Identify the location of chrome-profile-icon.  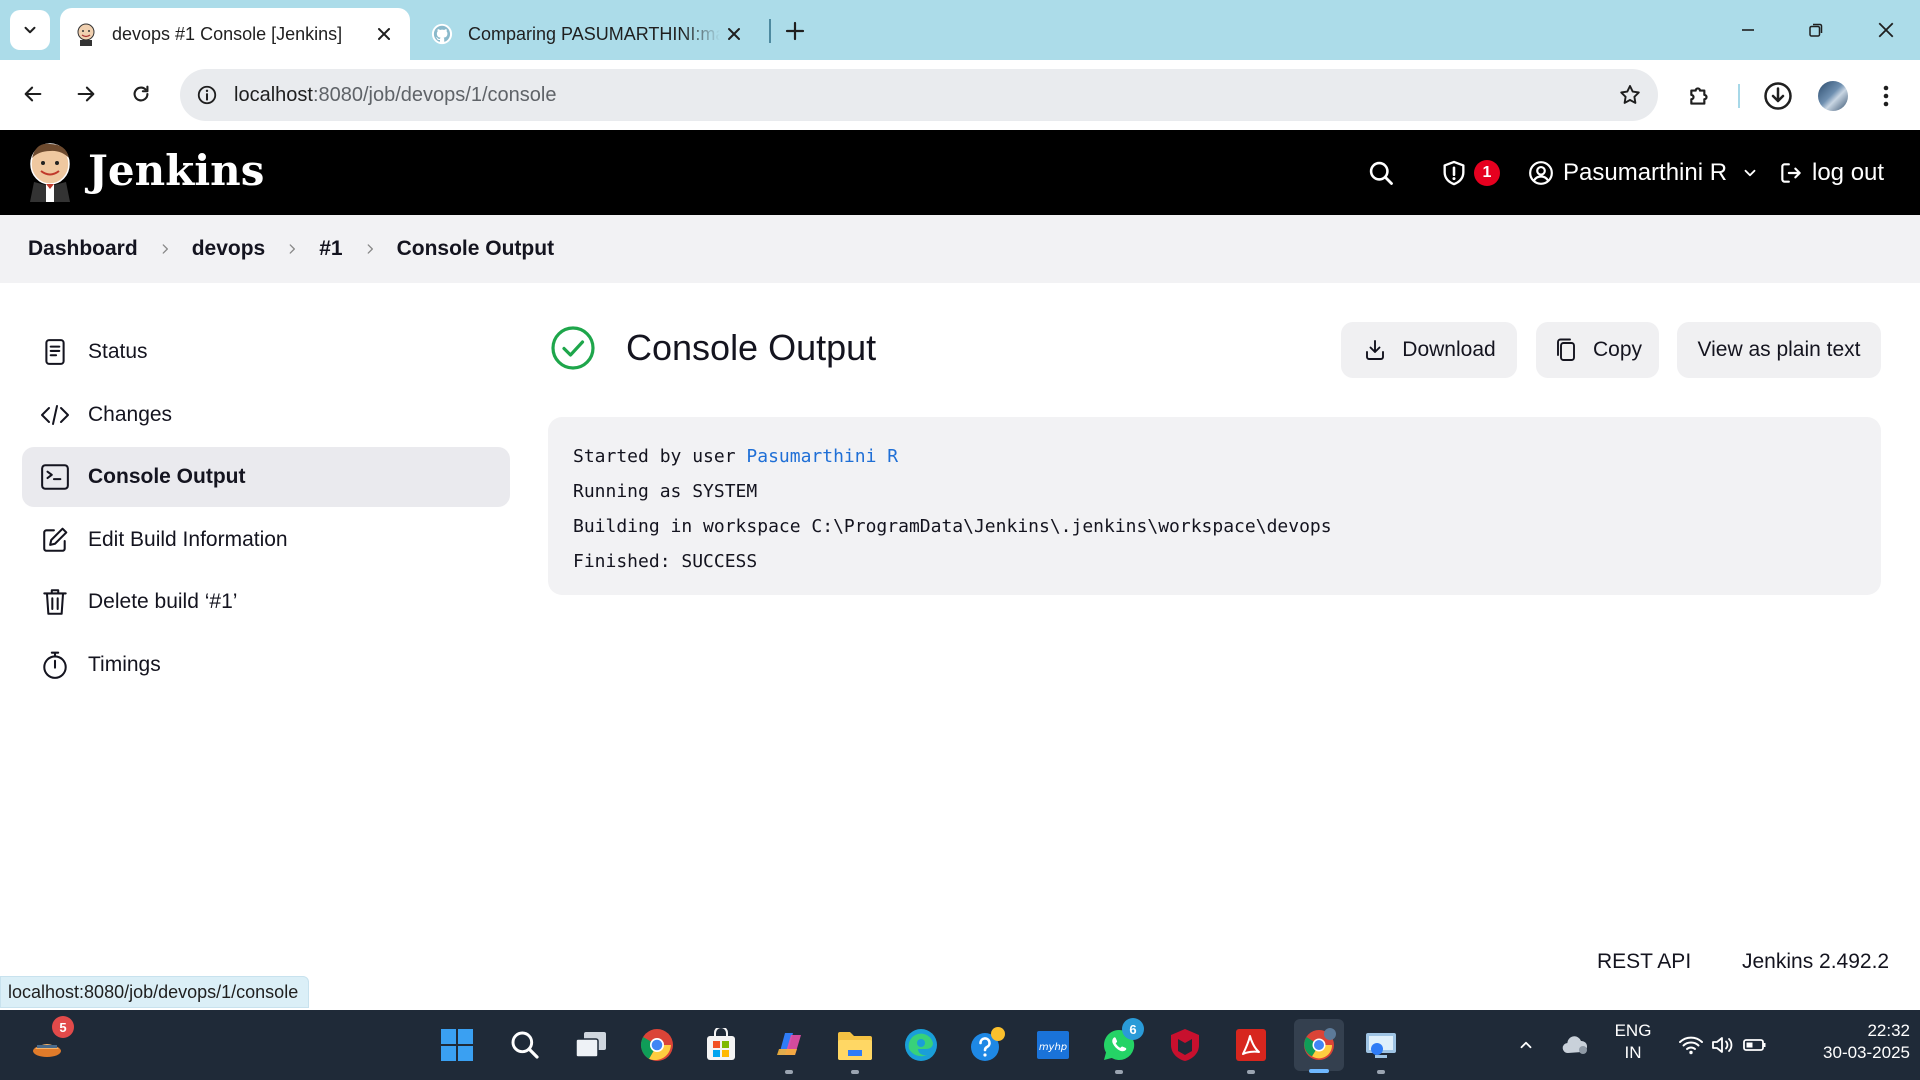
(1320, 1044).